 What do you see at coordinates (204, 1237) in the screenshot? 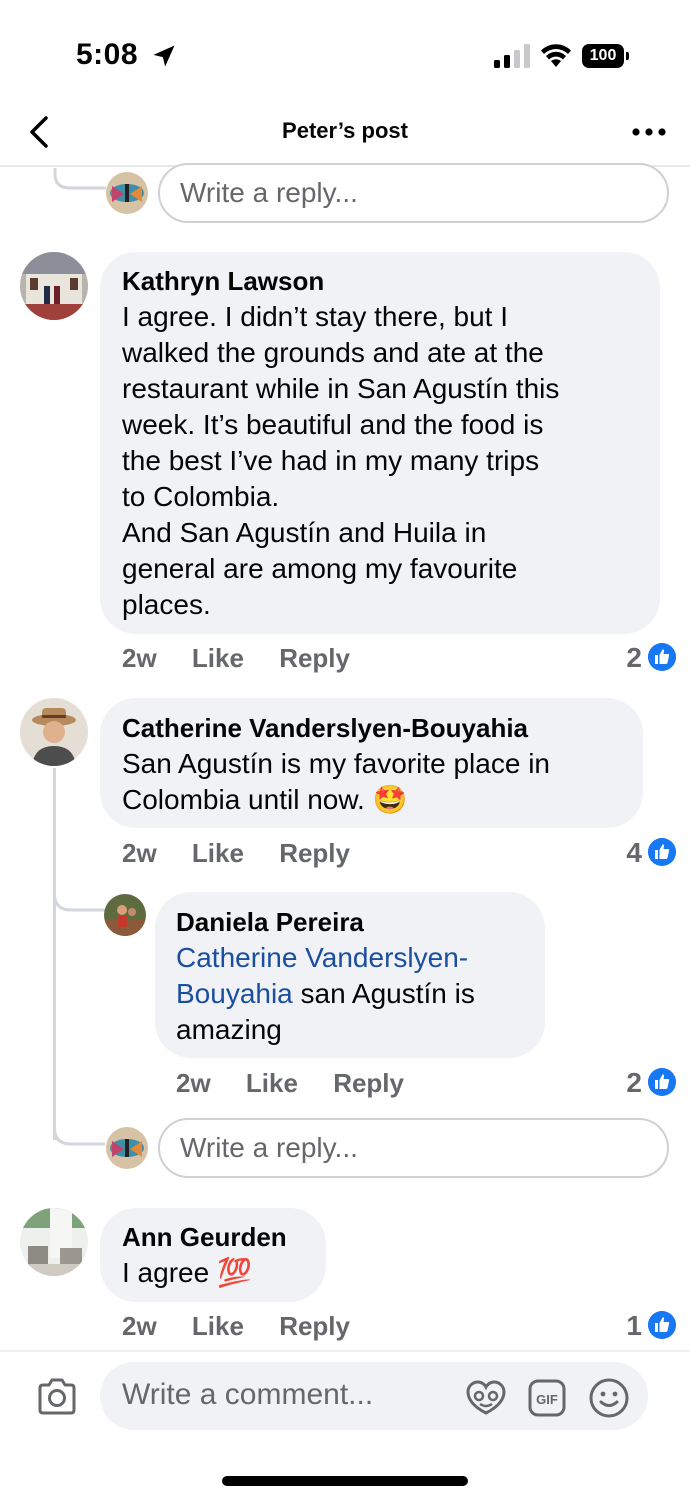
I see `comment-author: Ann Geurden` at bounding box center [204, 1237].